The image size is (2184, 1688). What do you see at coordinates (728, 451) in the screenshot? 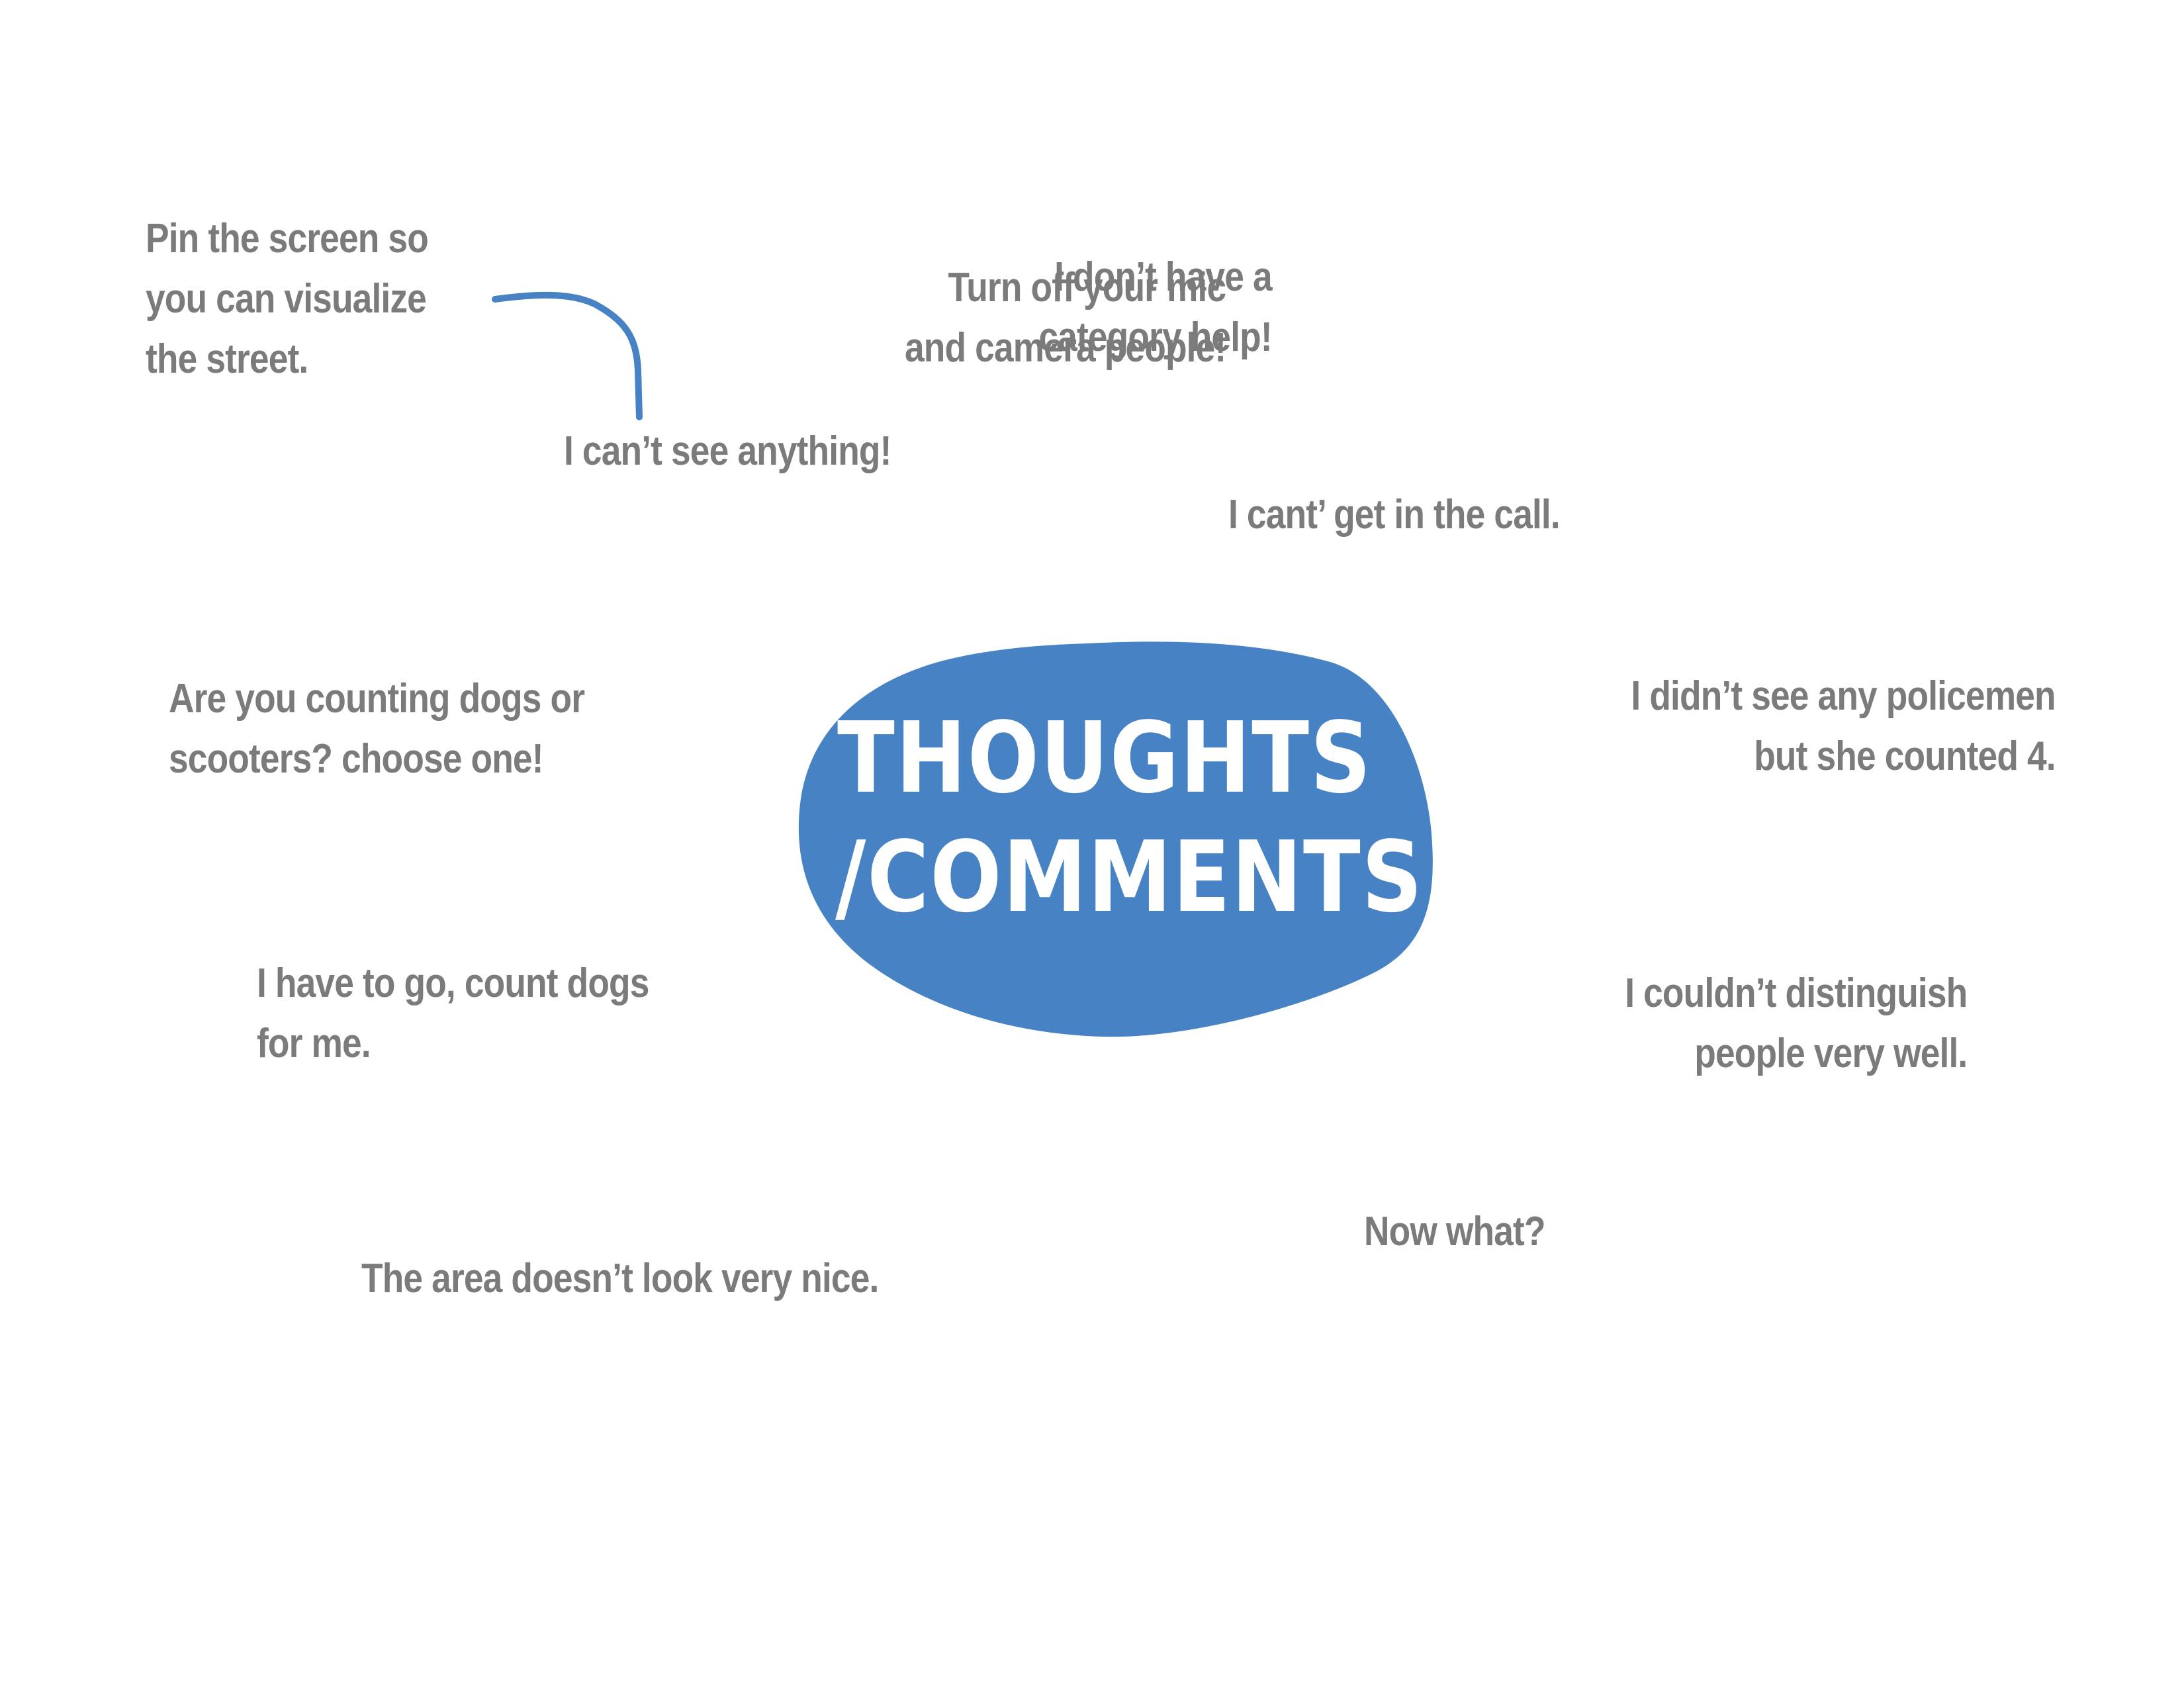
I see `note-cant-see-anything: I can’t see anything!` at bounding box center [728, 451].